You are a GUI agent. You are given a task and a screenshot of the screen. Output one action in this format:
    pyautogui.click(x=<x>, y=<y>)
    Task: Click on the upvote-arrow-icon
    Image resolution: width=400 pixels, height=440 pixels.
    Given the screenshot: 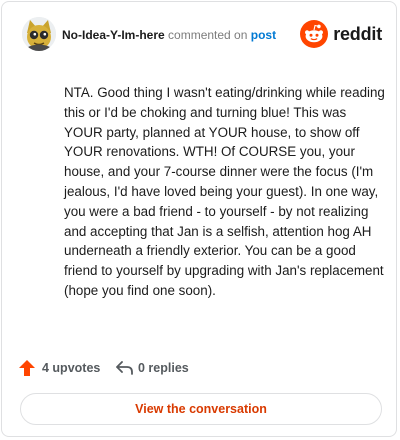 What is the action you would take?
    pyautogui.click(x=27, y=368)
    